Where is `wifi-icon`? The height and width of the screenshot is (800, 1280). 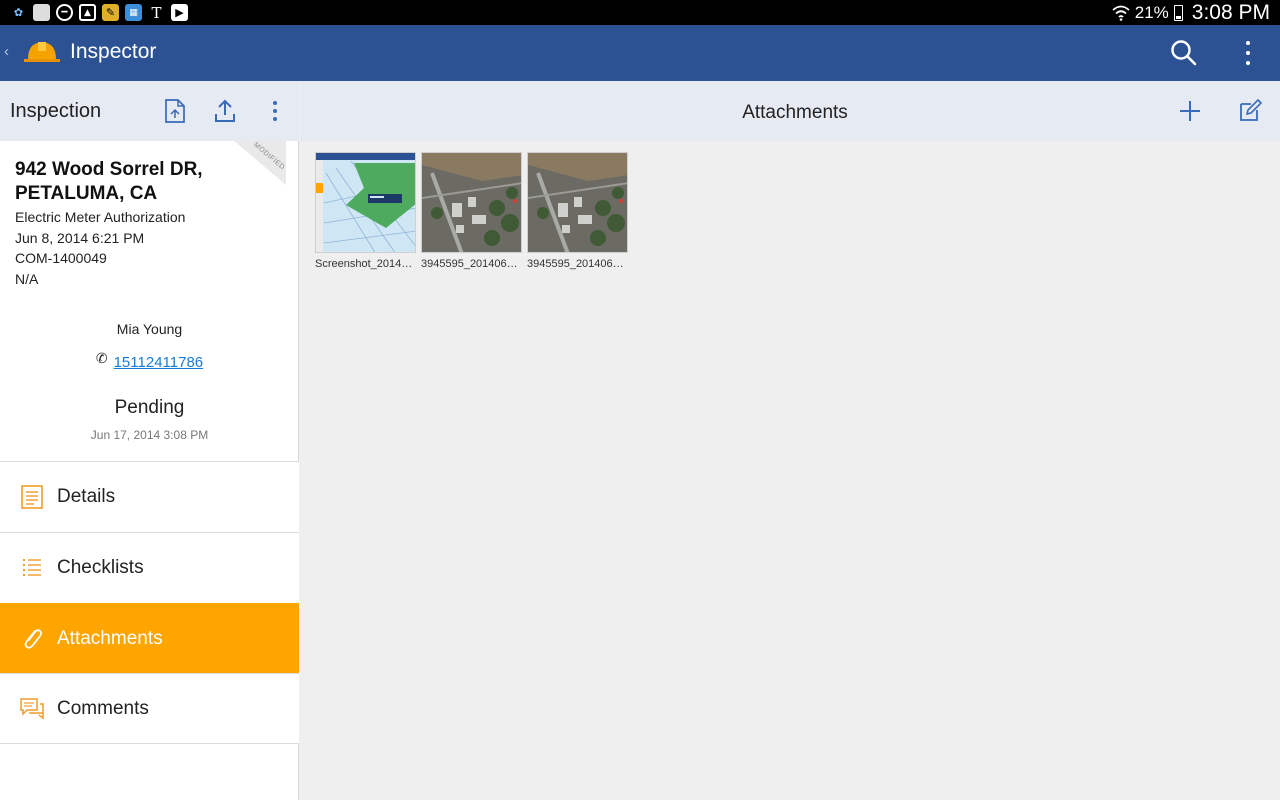
wifi-icon is located at coordinates (1121, 13).